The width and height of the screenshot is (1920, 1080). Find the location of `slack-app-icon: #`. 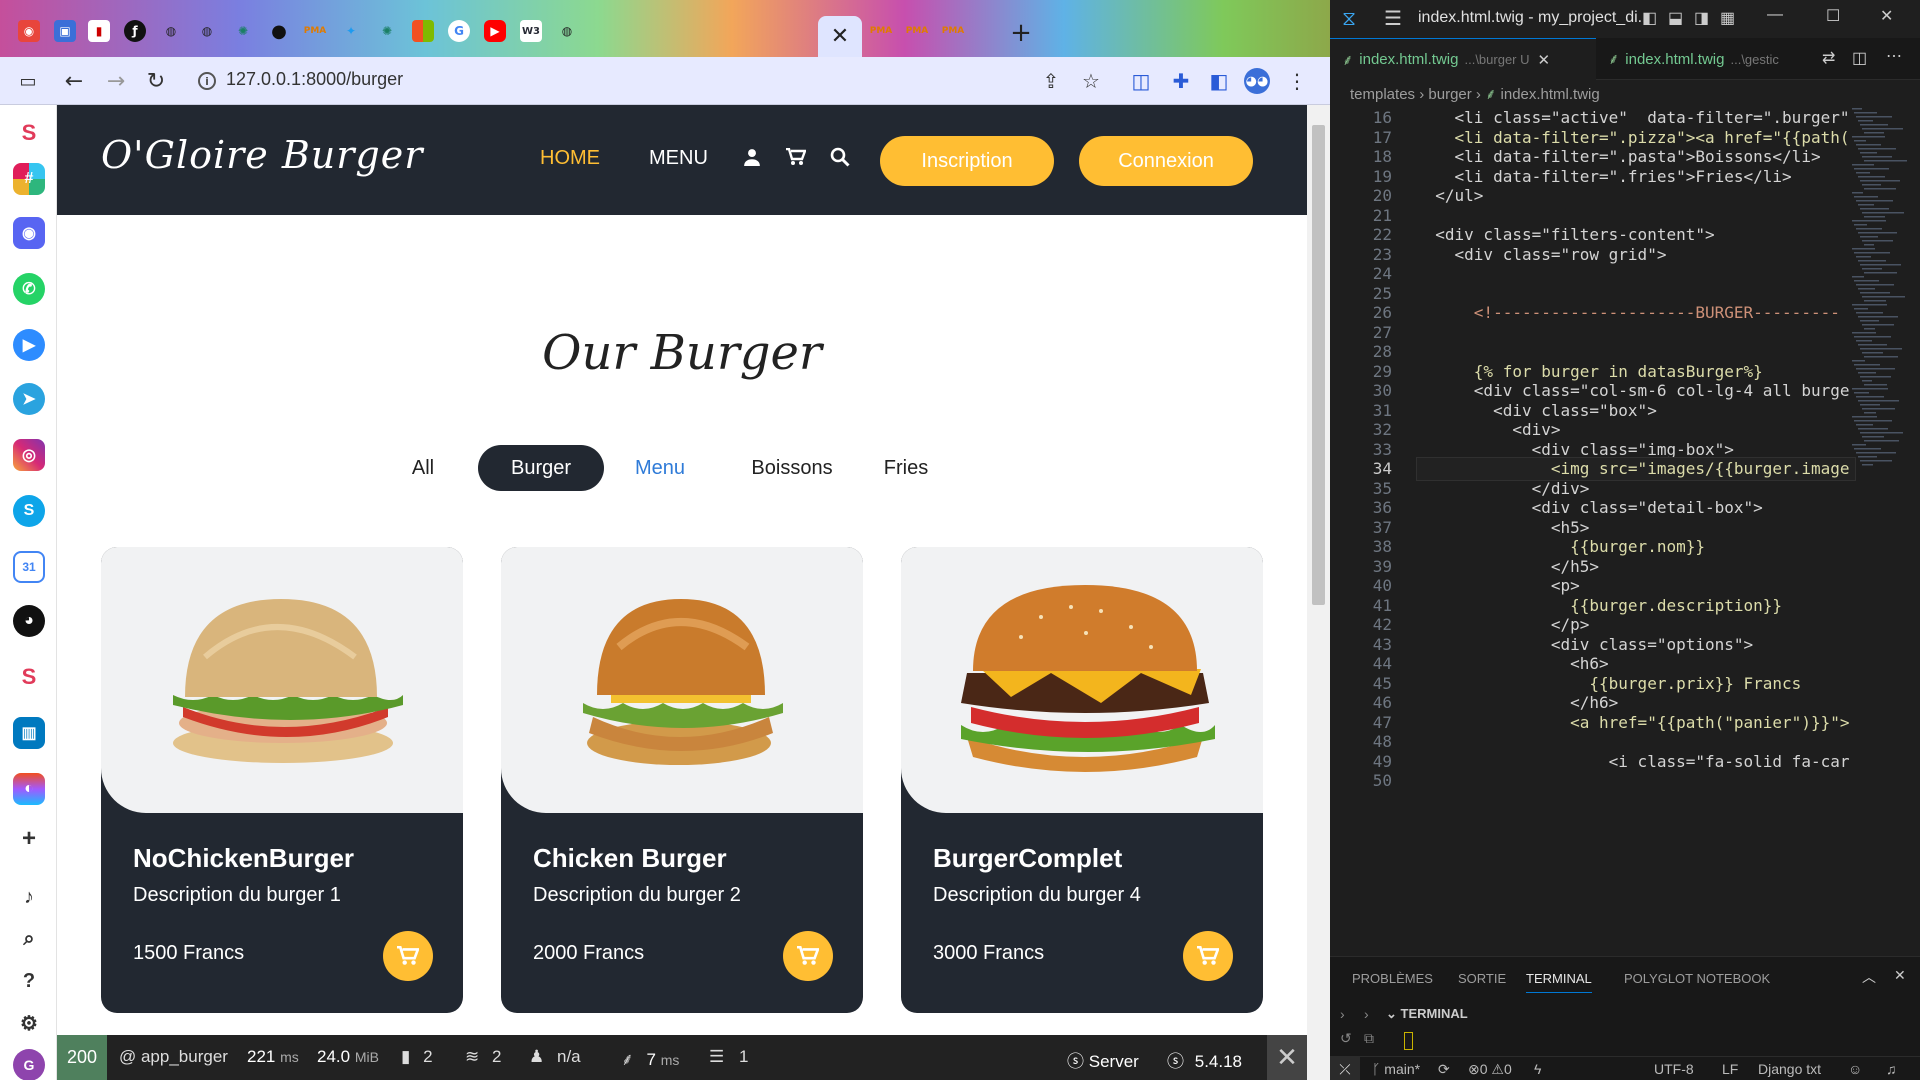

slack-app-icon: # is located at coordinates (29, 179).